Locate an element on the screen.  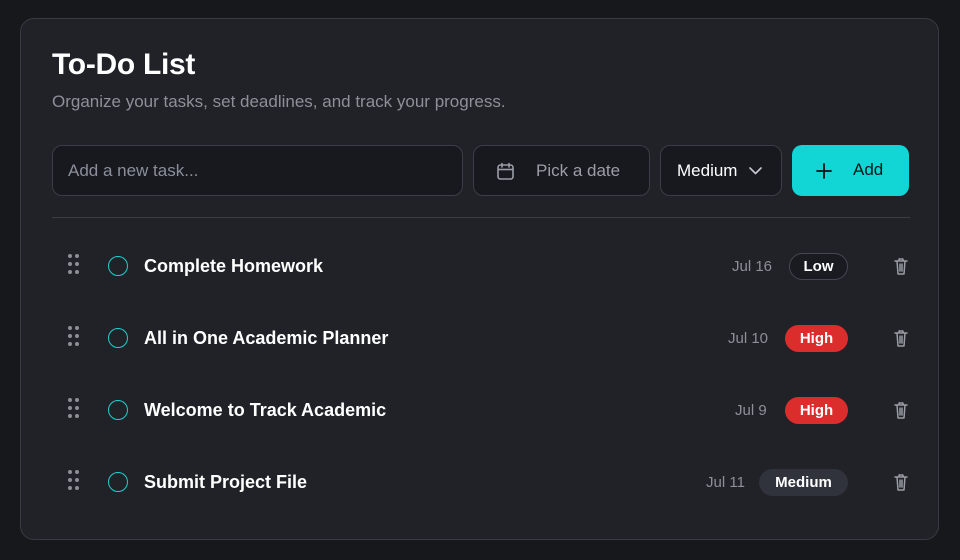
task-title: Complete Homework is located at coordinates (234, 266).